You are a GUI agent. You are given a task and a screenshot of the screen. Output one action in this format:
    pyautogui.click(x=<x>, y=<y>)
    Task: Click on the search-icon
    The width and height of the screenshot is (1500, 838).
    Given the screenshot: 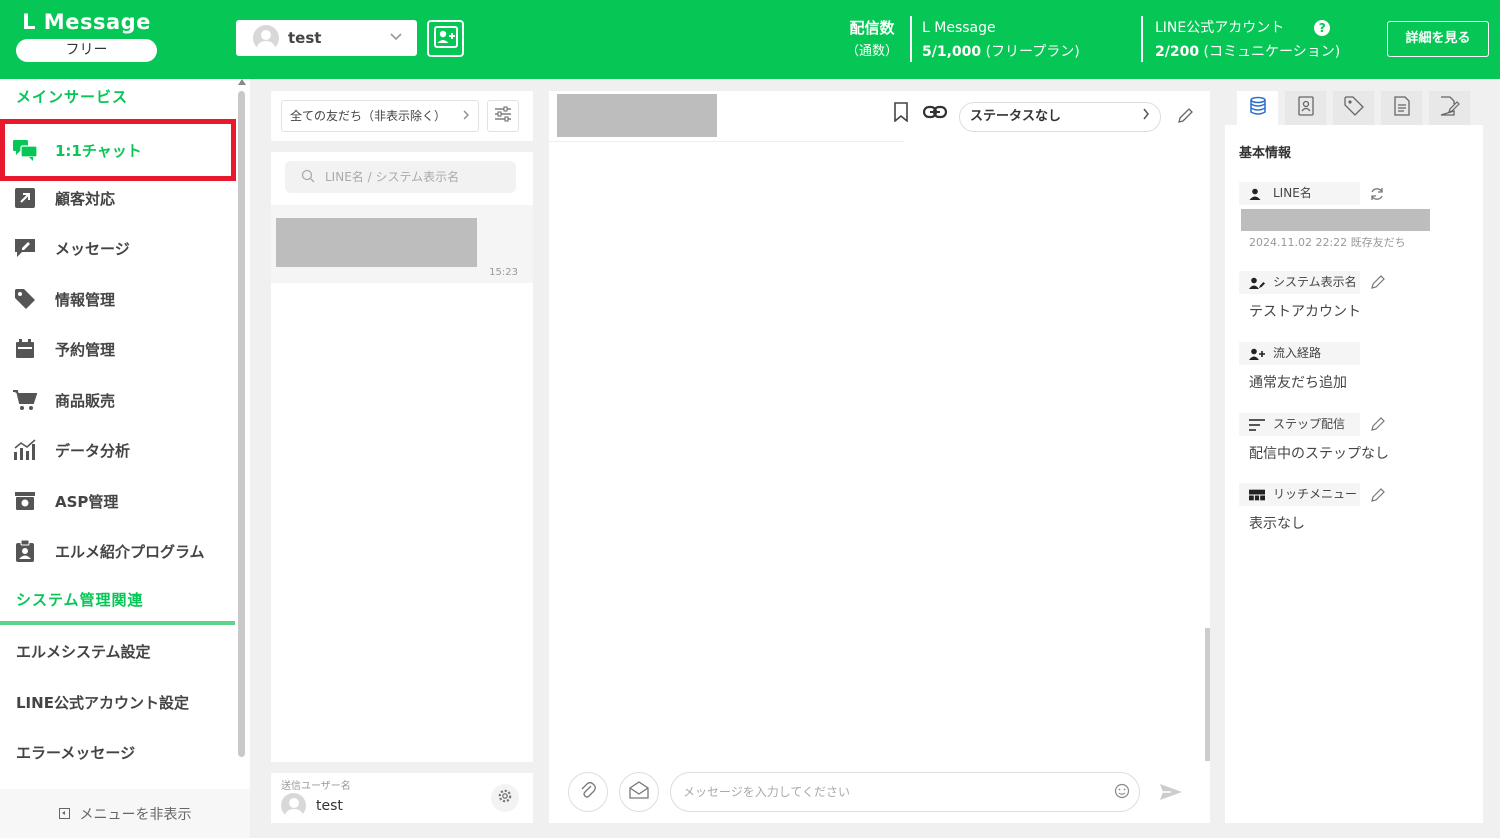 What is the action you would take?
    pyautogui.click(x=308, y=177)
    